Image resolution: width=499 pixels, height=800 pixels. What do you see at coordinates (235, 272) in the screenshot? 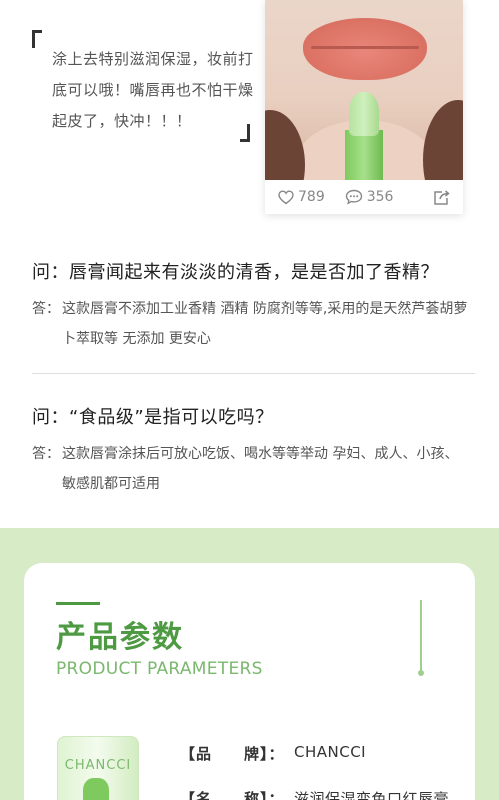
I see `question-1: 问：唇膏闻起来有淡淡的清香，是是否加了香精？` at bounding box center [235, 272].